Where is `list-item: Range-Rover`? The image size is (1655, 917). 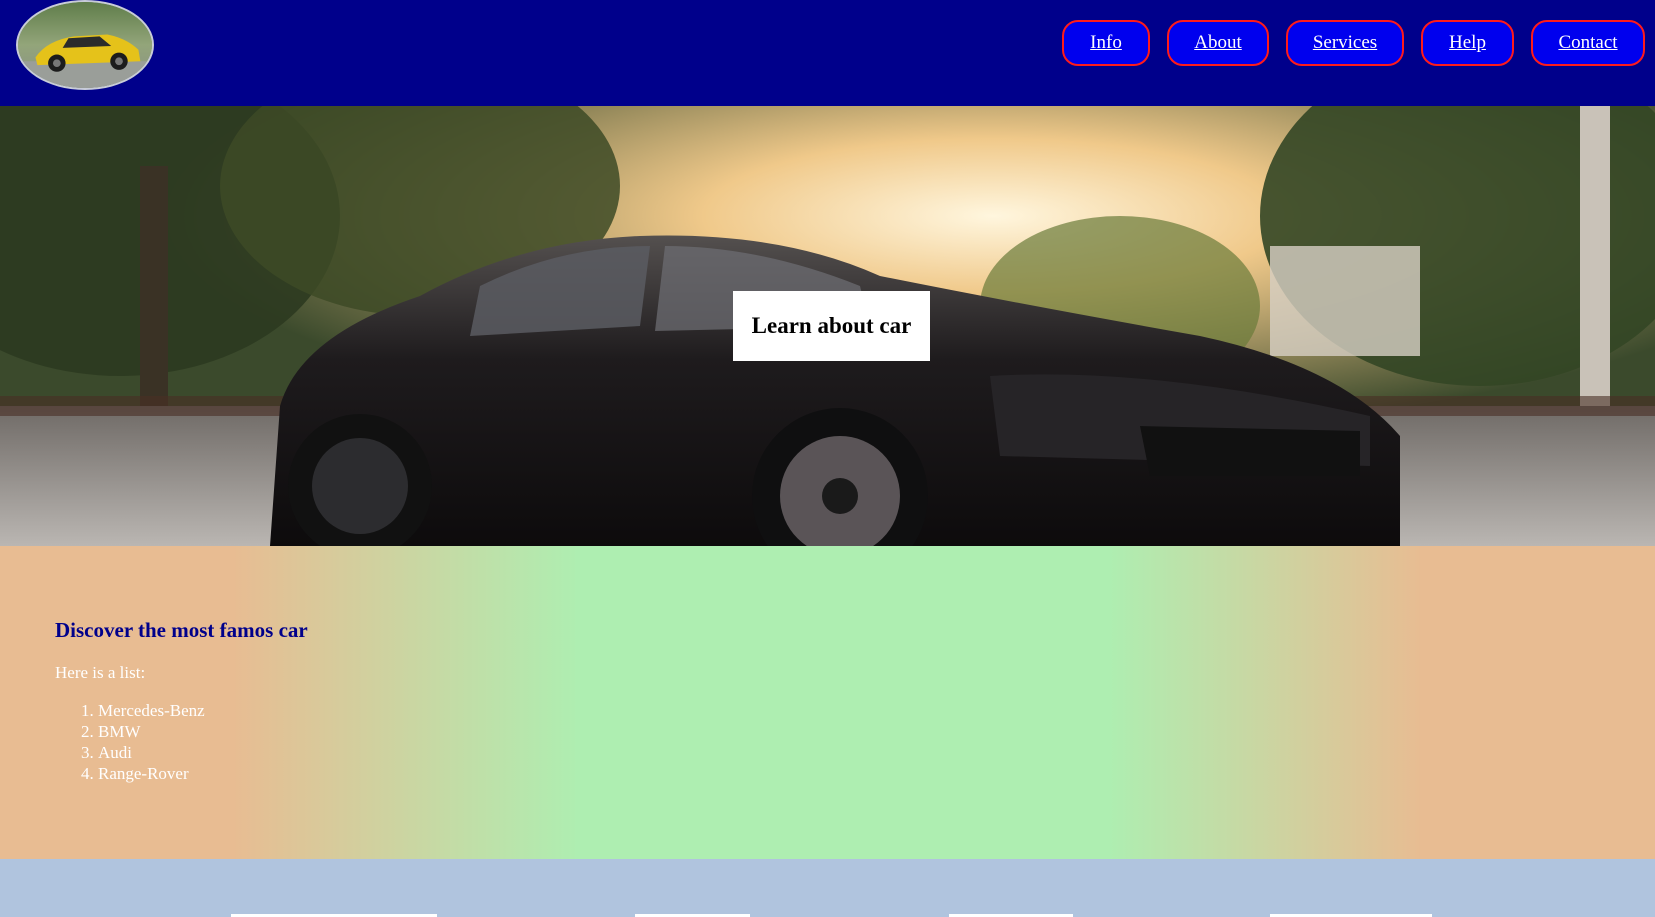
list-item: Range-Rover is located at coordinates (151, 773).